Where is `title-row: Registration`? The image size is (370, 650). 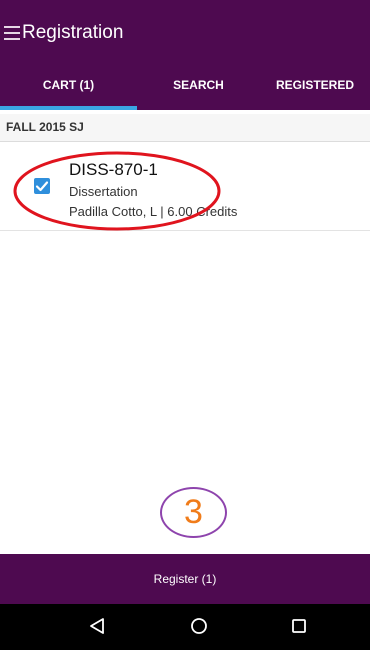
title-row: Registration is located at coordinates (185, 33).